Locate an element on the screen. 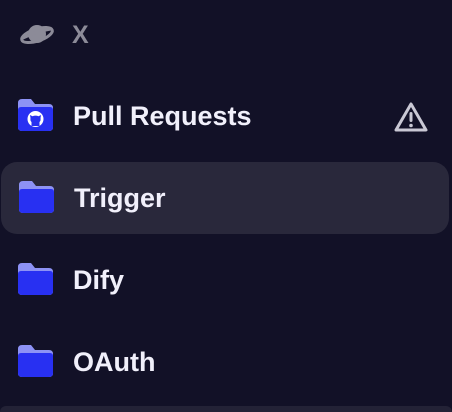 This screenshot has width=452, height=412. warning-icon is located at coordinates (411, 117).